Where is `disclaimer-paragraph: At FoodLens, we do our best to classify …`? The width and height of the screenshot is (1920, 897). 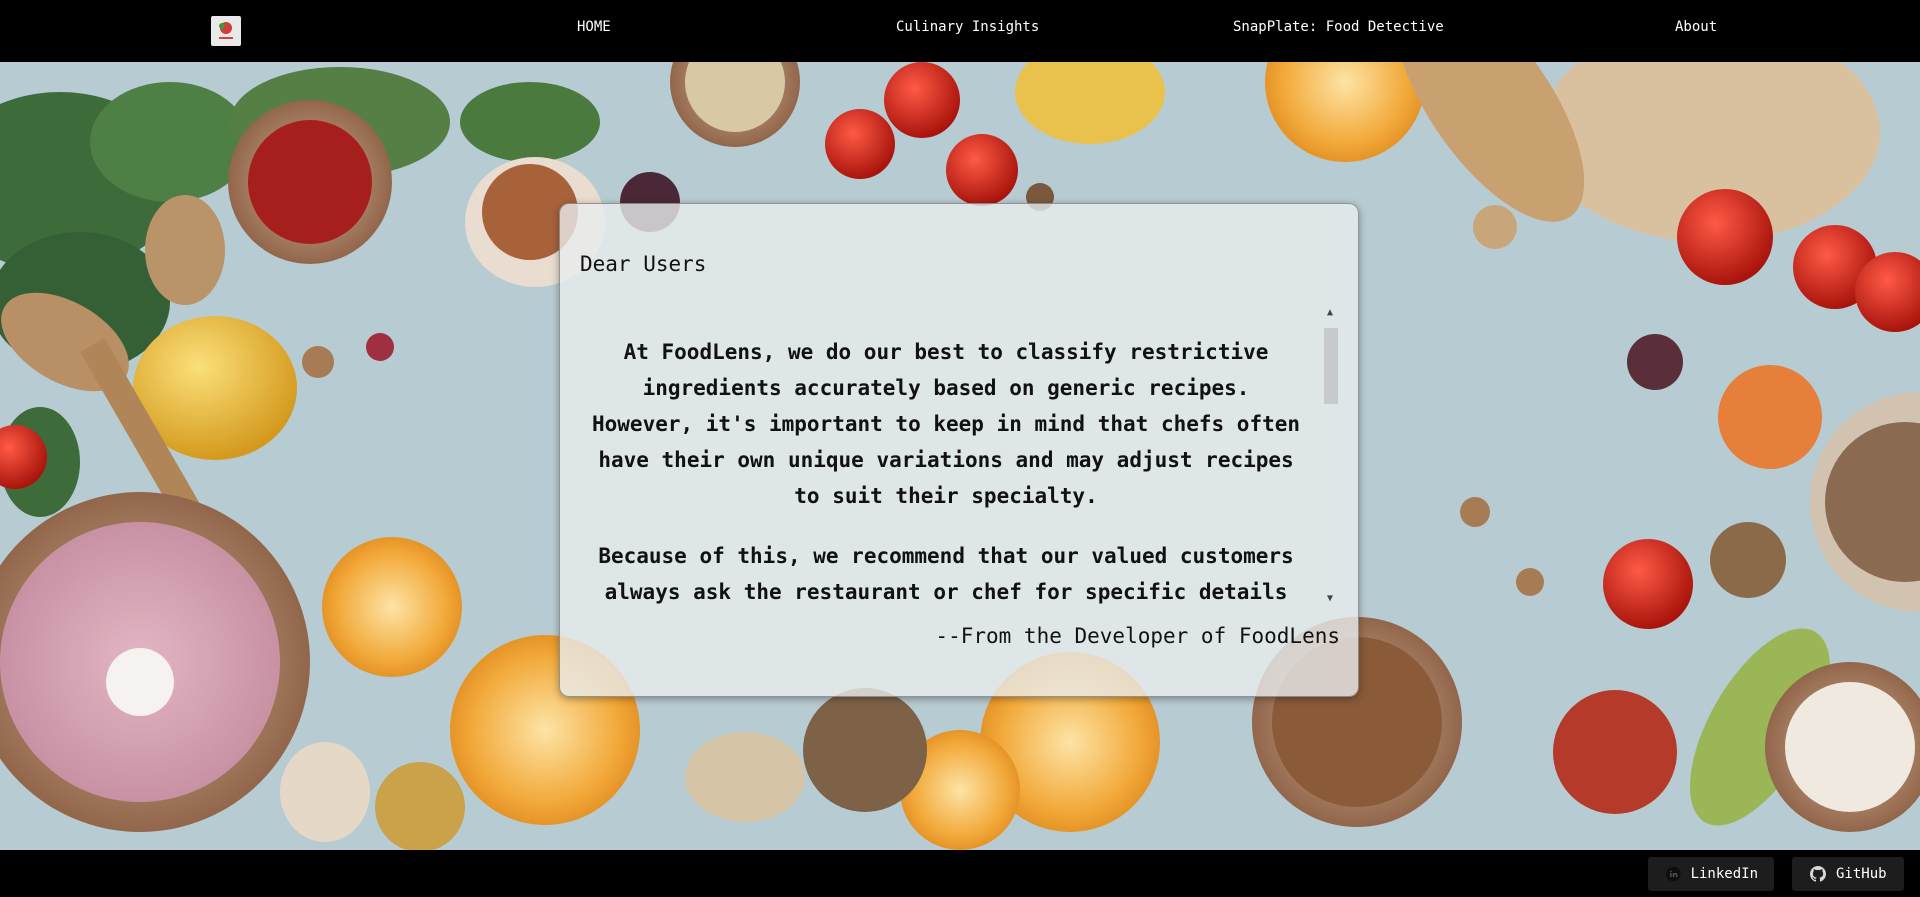 disclaimer-paragraph: At FoodLens, we do our best to classify … is located at coordinates (946, 424).